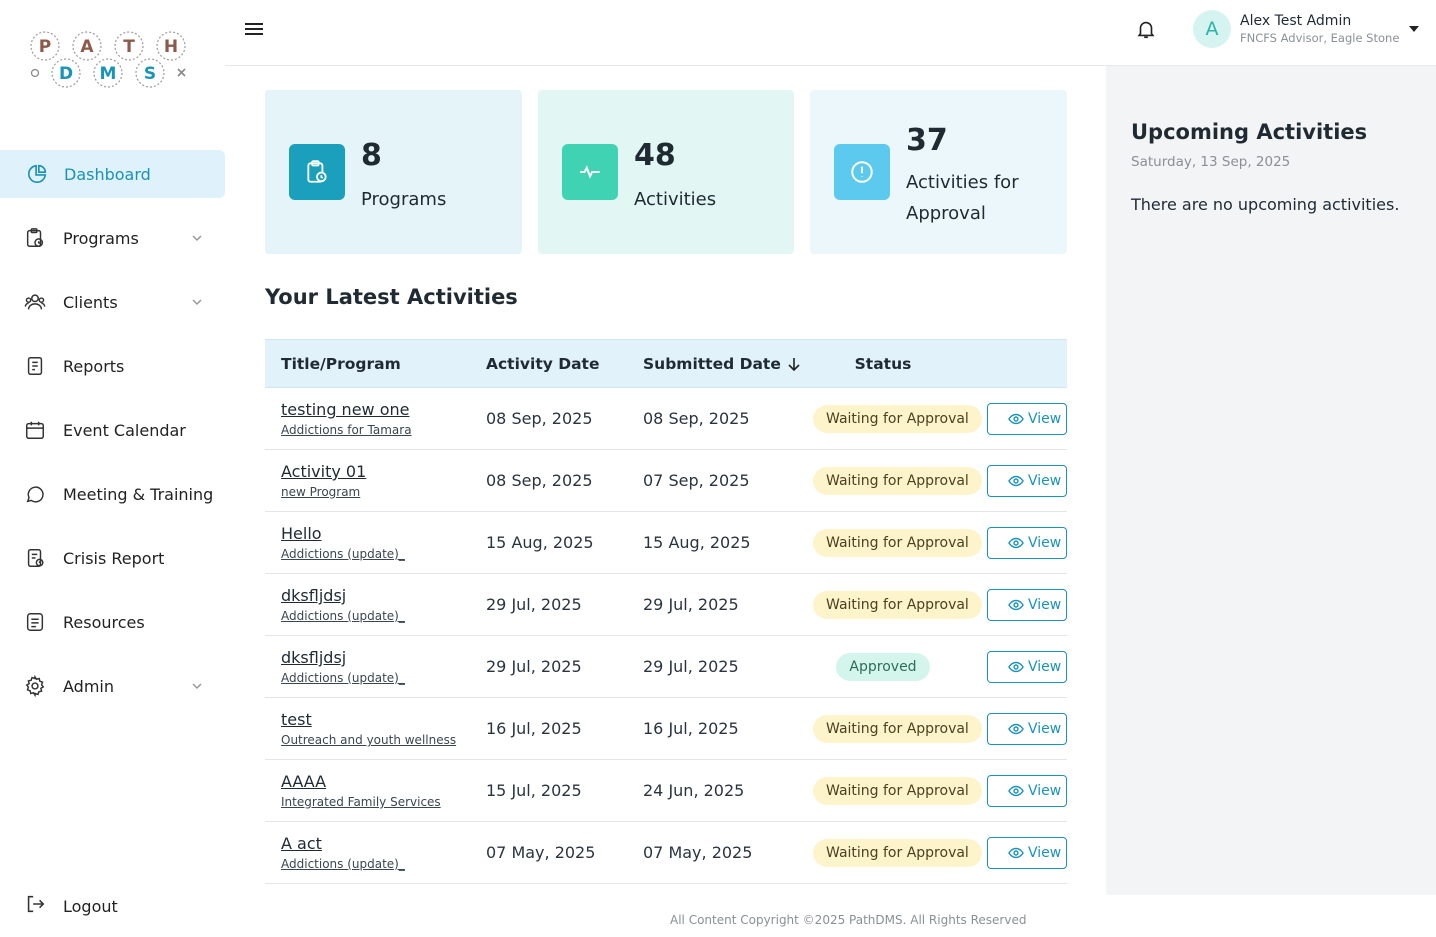 Image resolution: width=1436 pixels, height=937 pixels. I want to click on user-role: FNCFS Advisor, Eagle Stone, so click(1320, 38).